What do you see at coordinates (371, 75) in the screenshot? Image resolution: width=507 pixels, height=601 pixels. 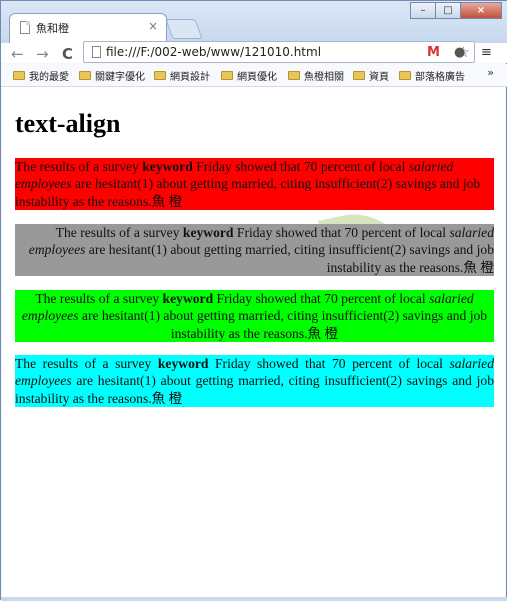 I see `bookmark-folder: 資頁` at bounding box center [371, 75].